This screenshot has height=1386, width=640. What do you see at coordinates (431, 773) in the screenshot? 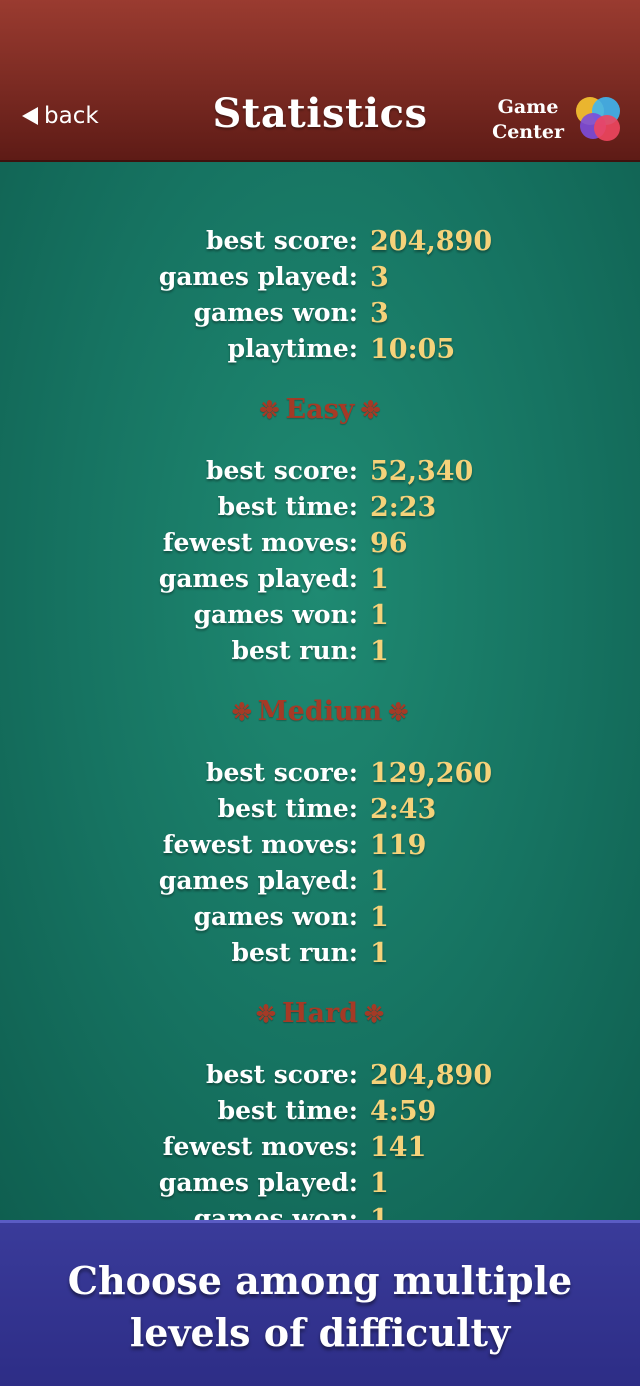
I see `stat-value: 129,260` at bounding box center [431, 773].